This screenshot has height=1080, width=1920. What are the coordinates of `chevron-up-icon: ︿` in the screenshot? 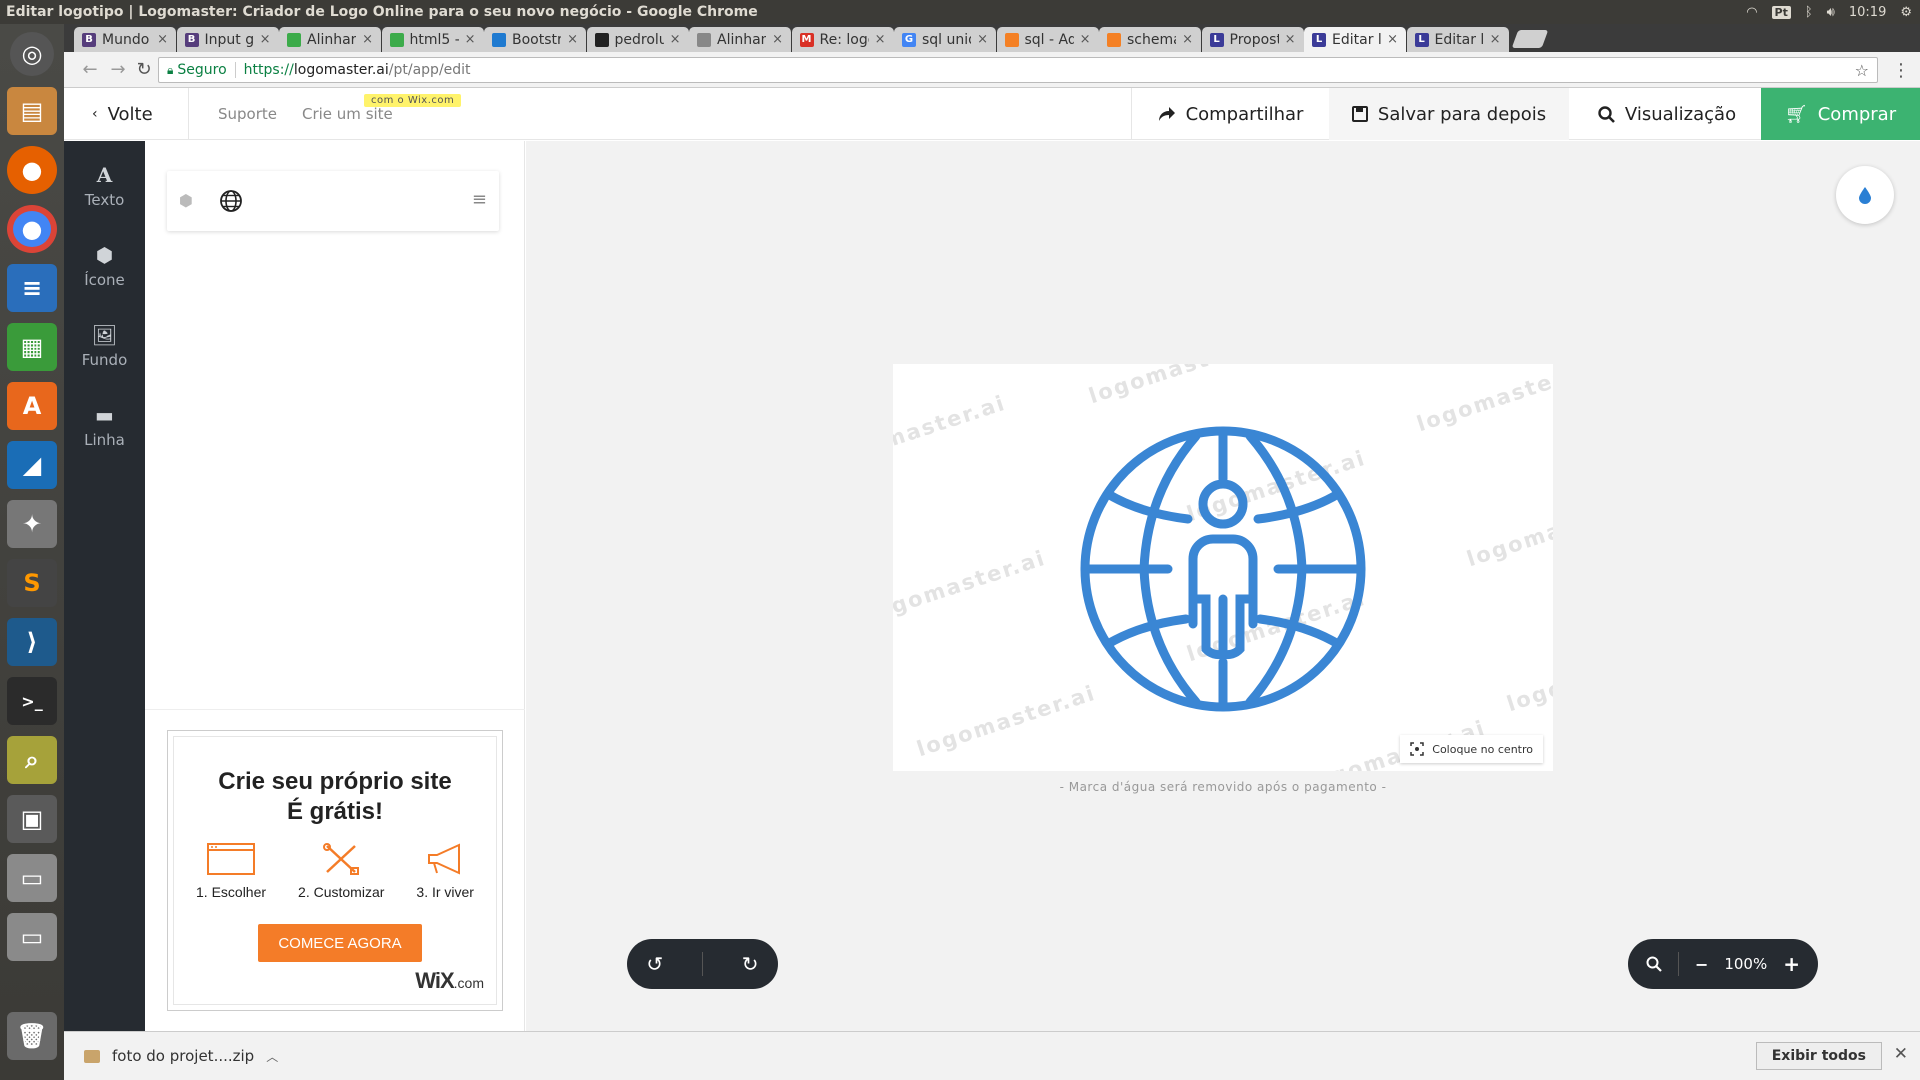 It's located at (272, 1056).